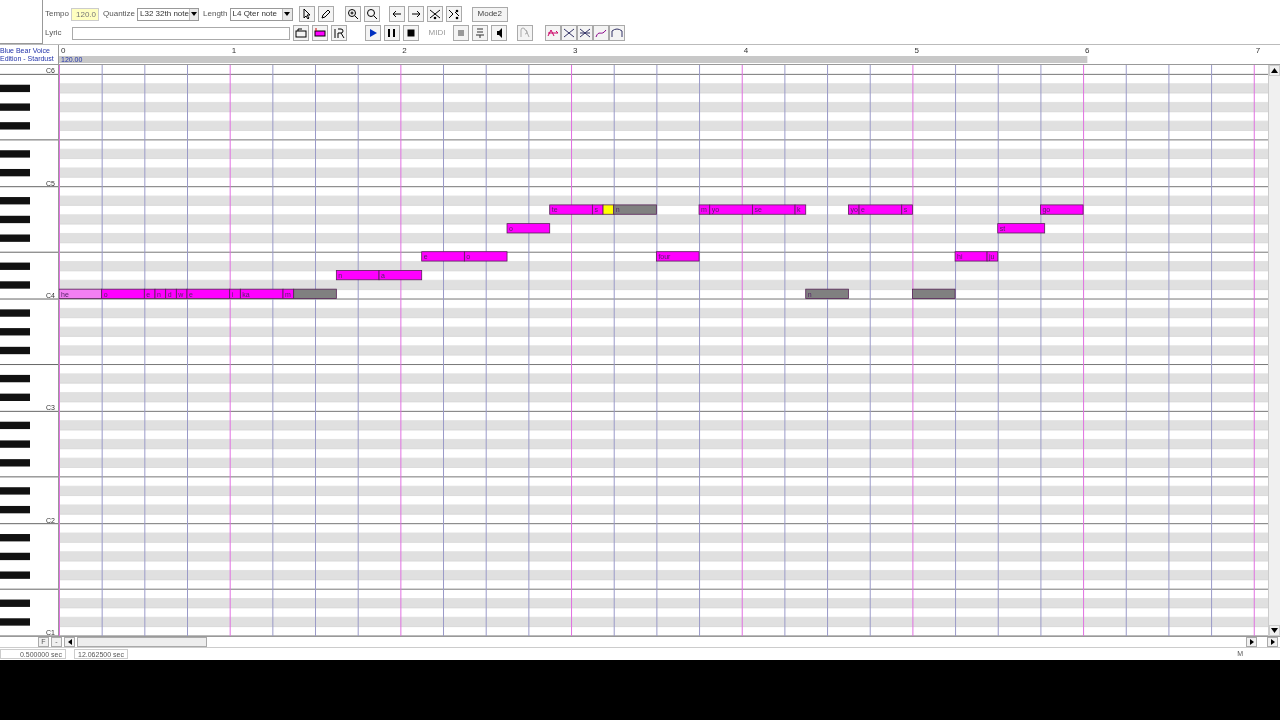  I want to click on pencil-tool-button, so click(325, 14).